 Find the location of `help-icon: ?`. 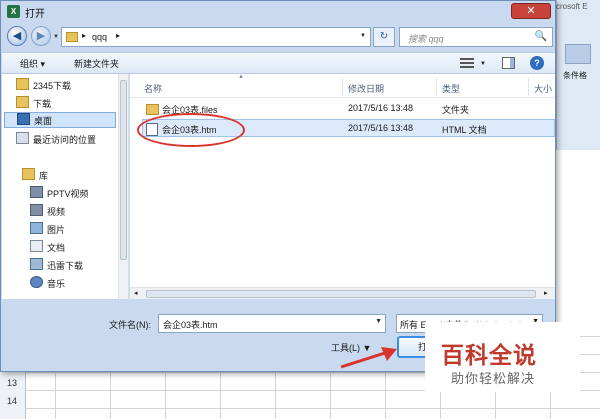

help-icon: ? is located at coordinates (537, 63).